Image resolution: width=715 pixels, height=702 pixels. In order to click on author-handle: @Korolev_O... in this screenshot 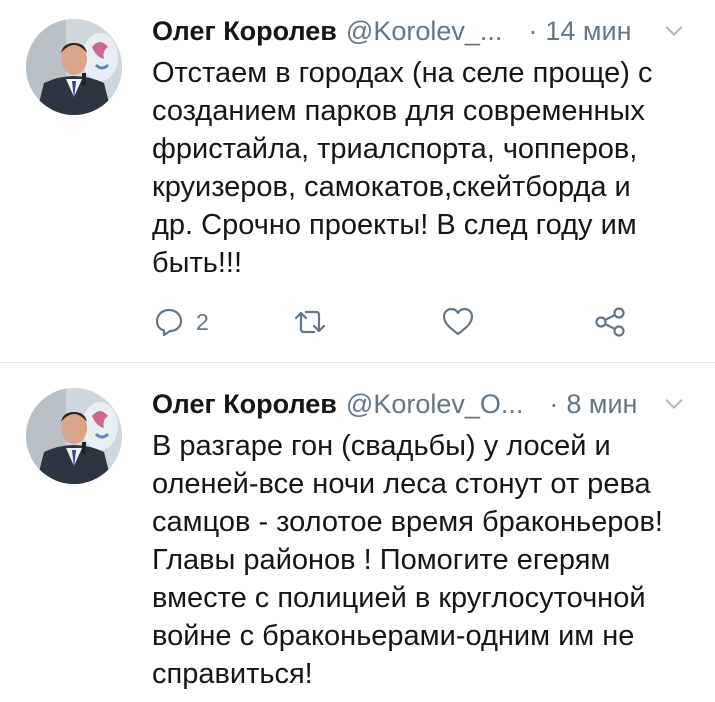, I will do `click(434, 404)`.